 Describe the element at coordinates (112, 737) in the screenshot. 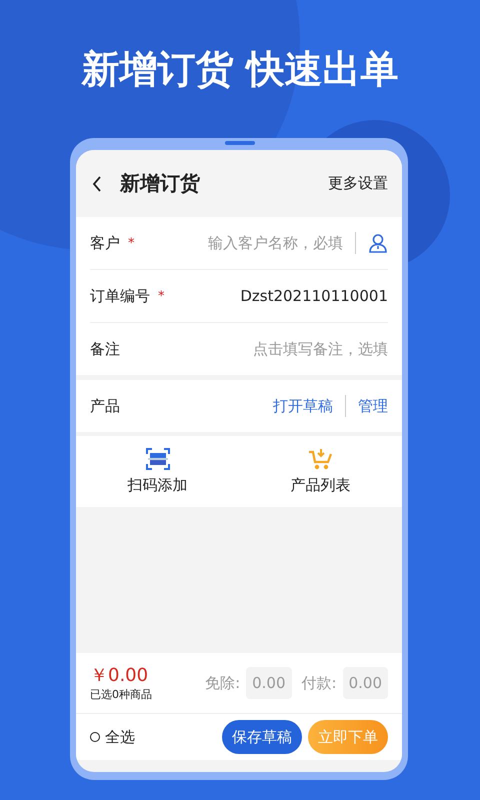

I see `select-all-checkbox: 全选` at that location.